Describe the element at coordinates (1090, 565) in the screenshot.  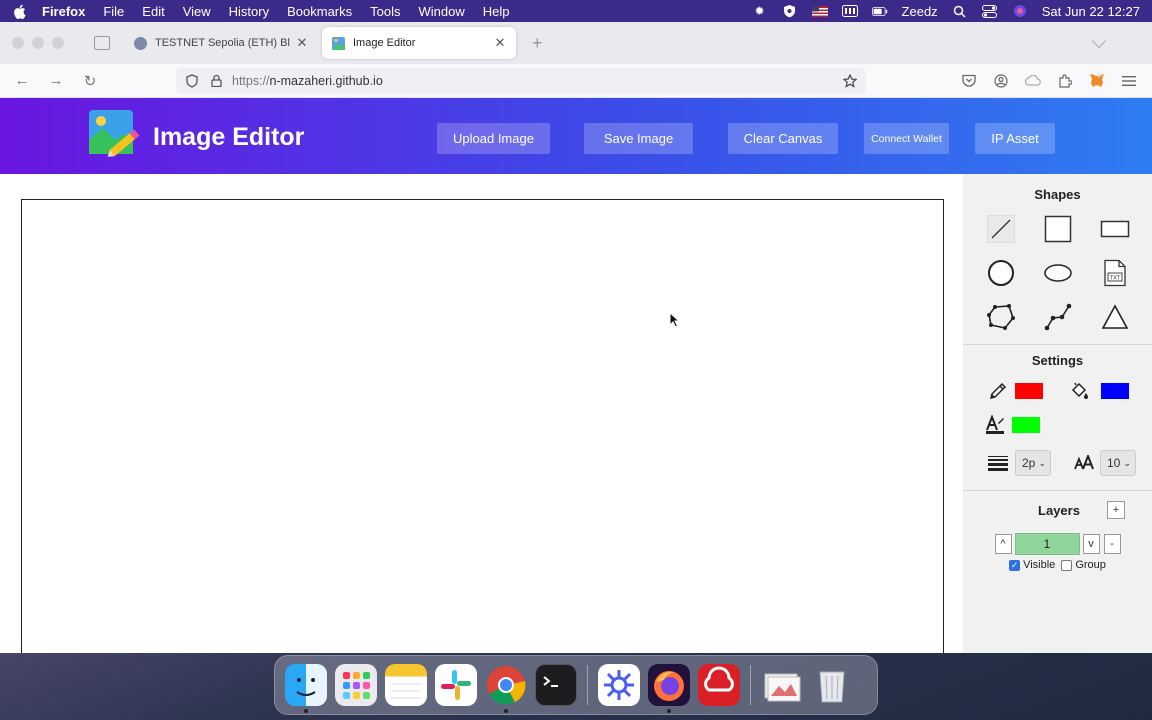
I see `group-label: Group` at that location.